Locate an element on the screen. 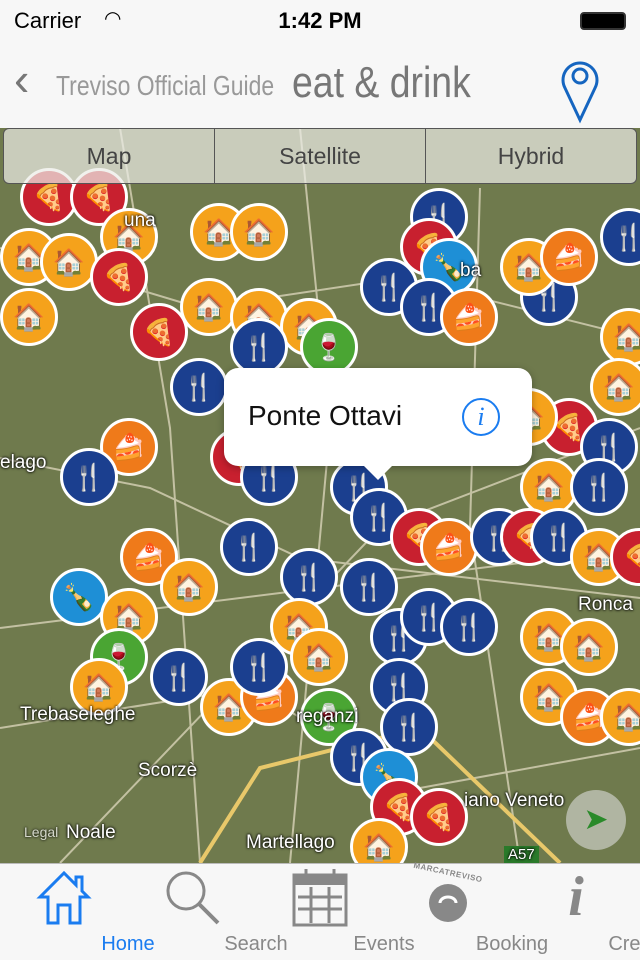 The height and width of the screenshot is (960, 640). map-label: Ronca is located at coordinates (605, 604).